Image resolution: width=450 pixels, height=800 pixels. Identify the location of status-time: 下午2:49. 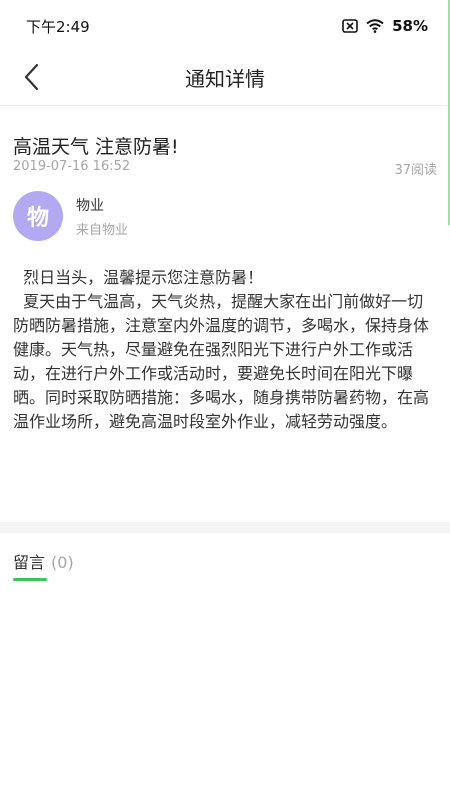
(58, 26).